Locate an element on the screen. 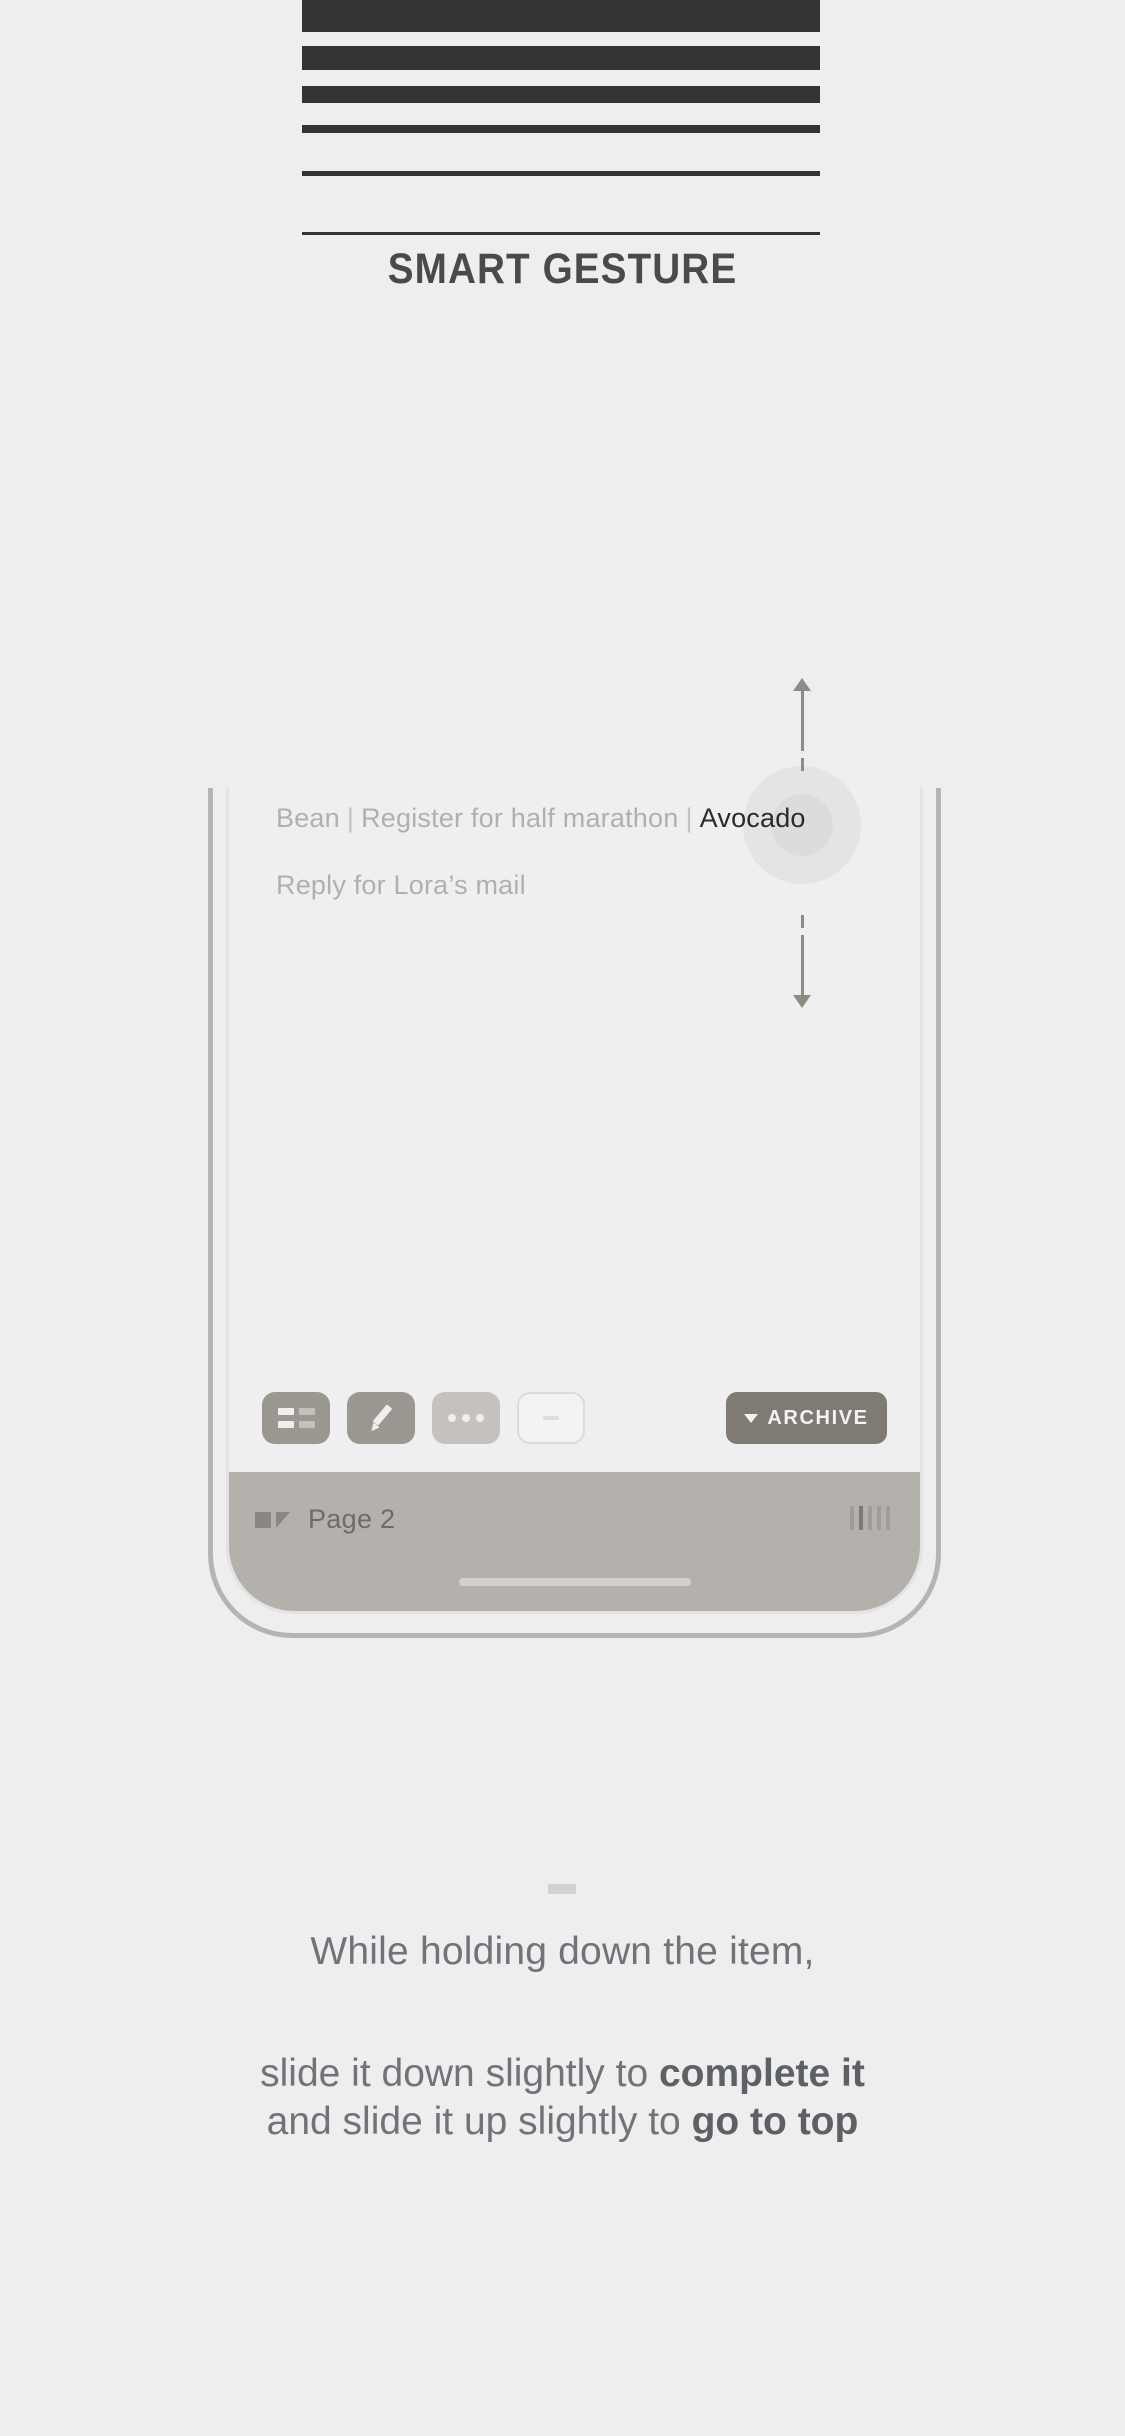 This screenshot has height=2436, width=1125. archive-label: ARCHIVE is located at coordinates (818, 1417).